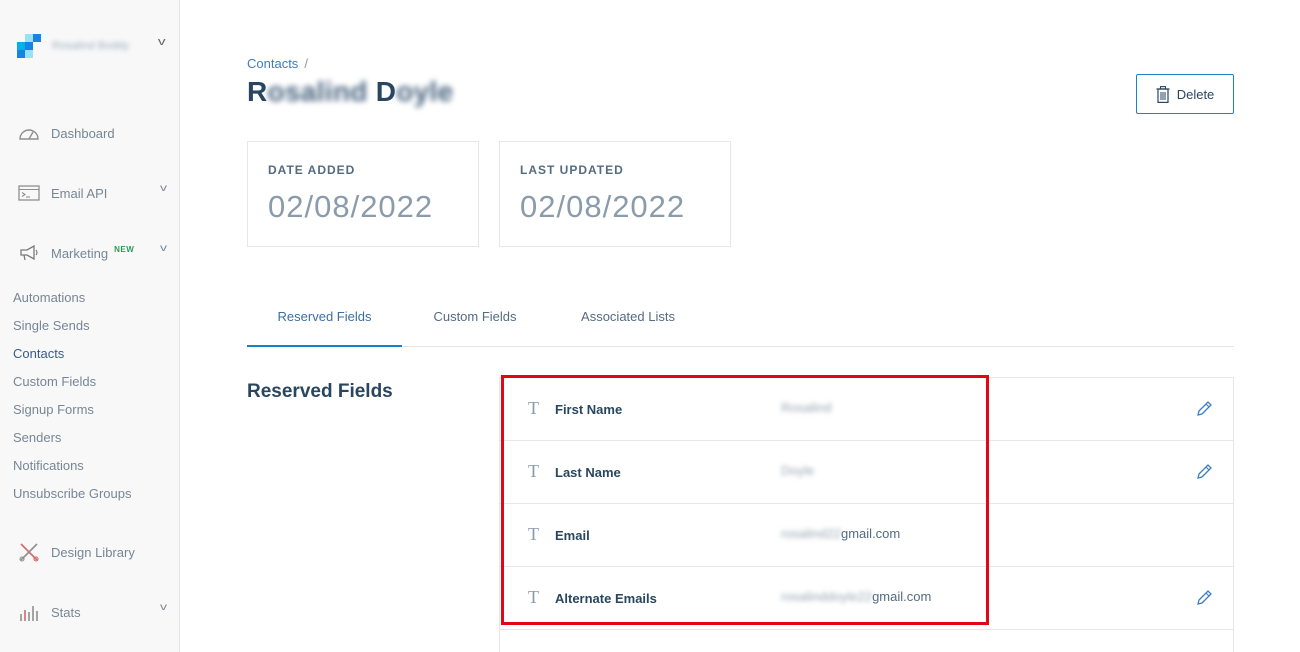 The width and height of the screenshot is (1300, 652). I want to click on sidebar-item-label: Design Library, so click(93, 552).